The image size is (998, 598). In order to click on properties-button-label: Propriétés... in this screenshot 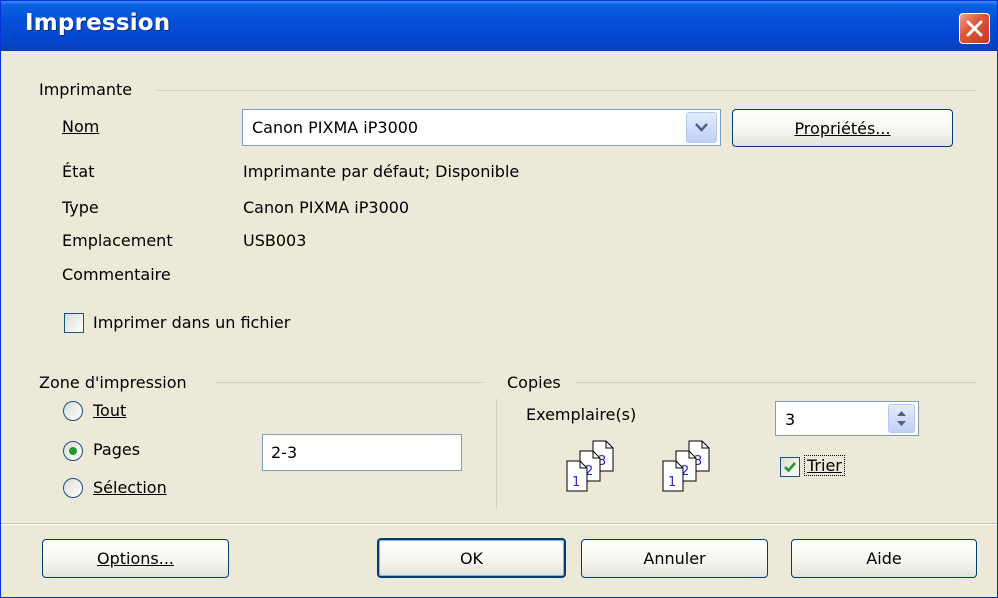, I will do `click(842, 128)`.